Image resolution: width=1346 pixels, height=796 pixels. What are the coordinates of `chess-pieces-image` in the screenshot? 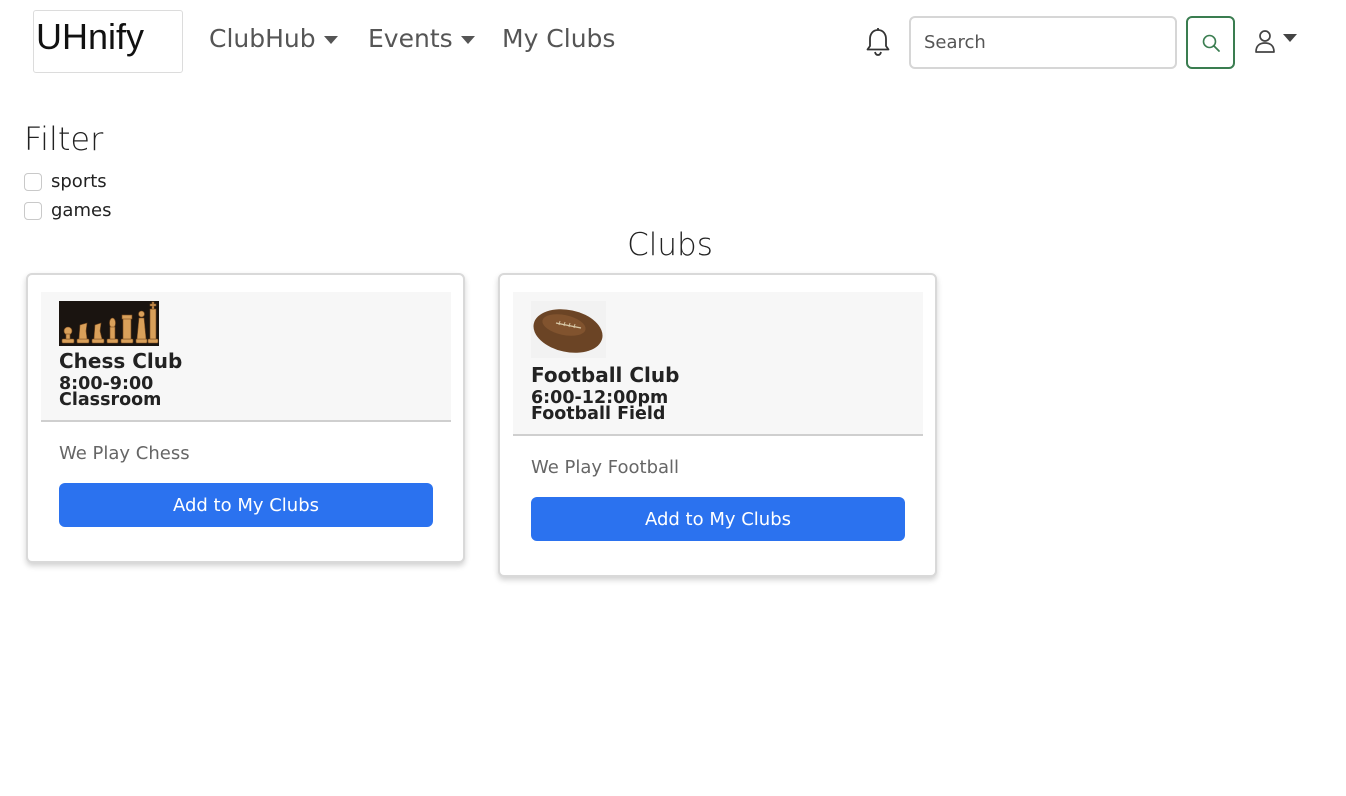 It's located at (109, 323).